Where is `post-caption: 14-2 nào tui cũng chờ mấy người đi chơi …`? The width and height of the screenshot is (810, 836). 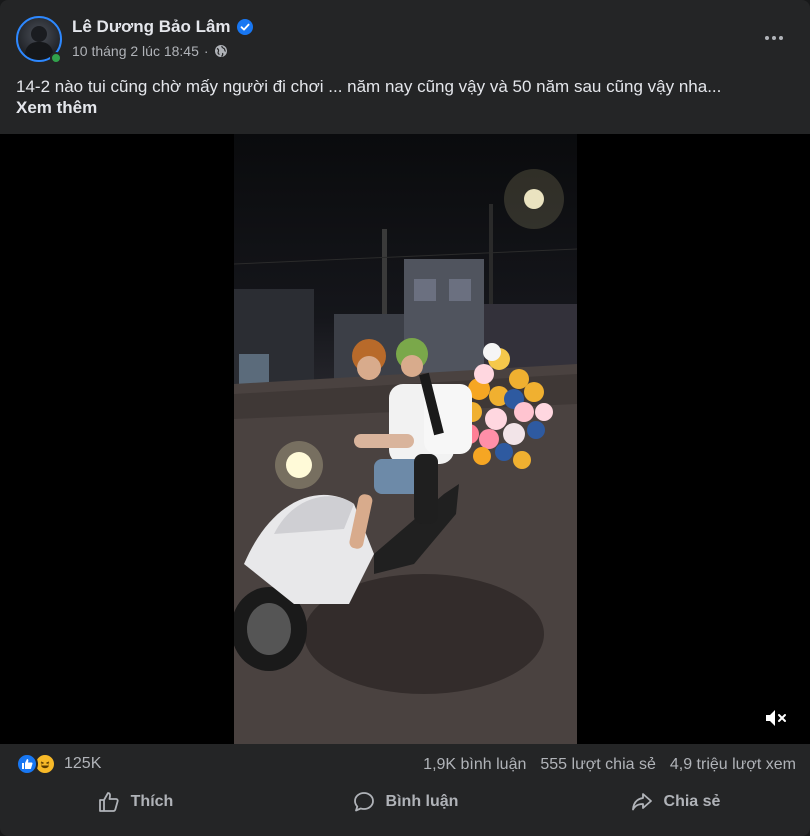
post-caption: 14-2 nào tui cũng chờ mấy người đi chơi … is located at coordinates (369, 86).